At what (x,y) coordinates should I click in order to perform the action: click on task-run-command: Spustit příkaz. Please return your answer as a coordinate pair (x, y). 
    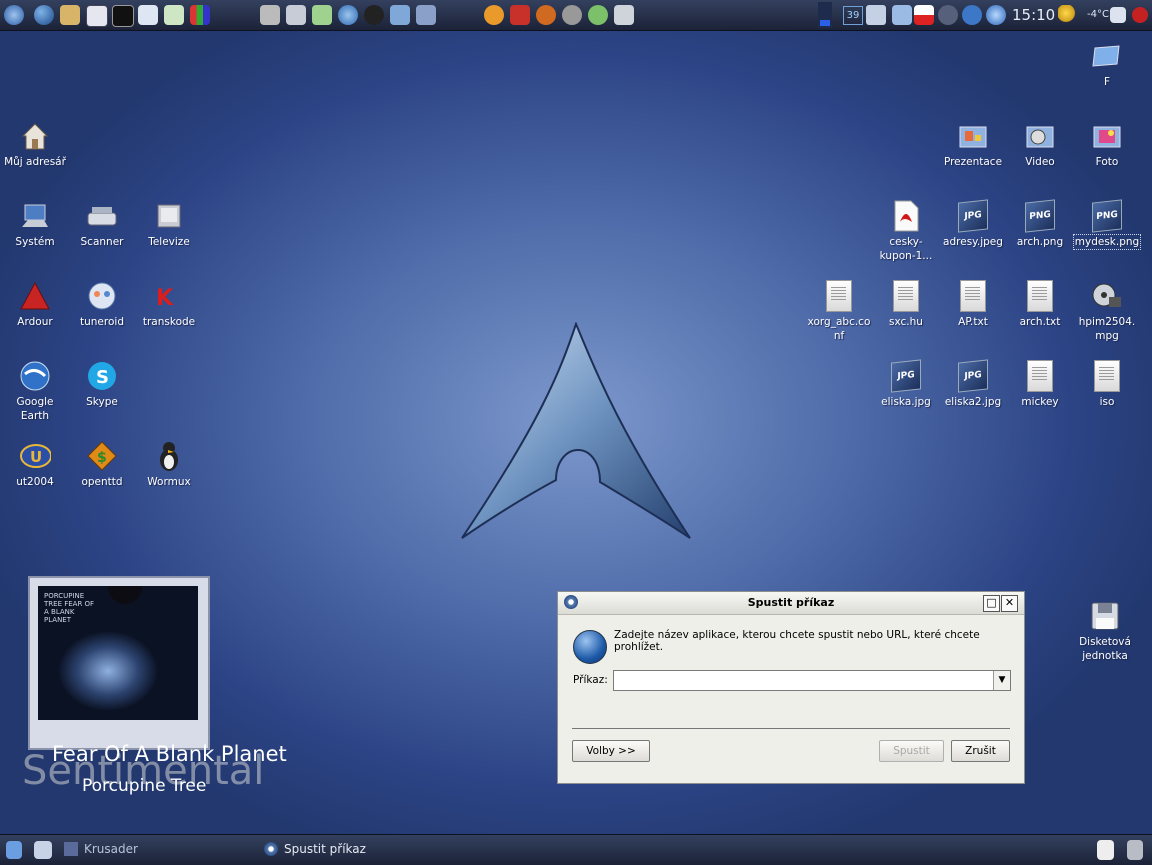
    Looking at the image, I should click on (315, 849).